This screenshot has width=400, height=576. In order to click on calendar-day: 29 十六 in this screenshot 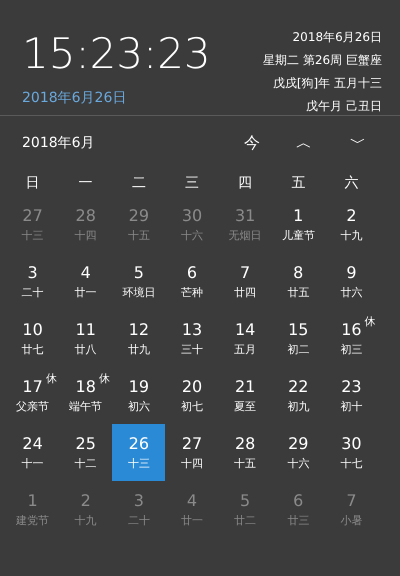, I will do `click(298, 452)`.